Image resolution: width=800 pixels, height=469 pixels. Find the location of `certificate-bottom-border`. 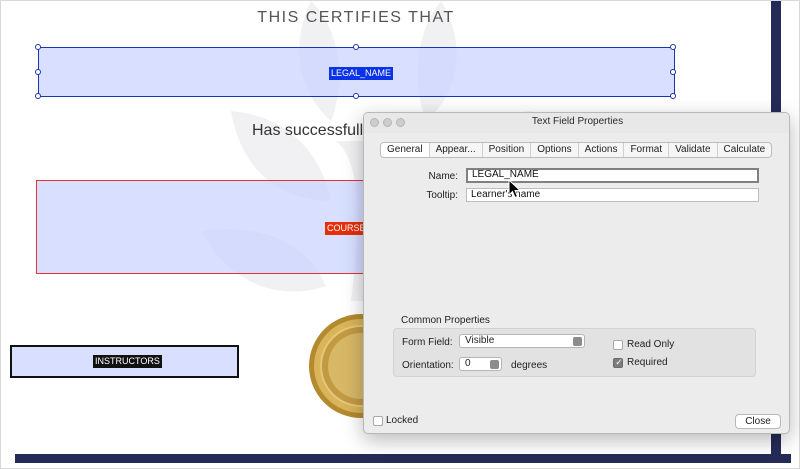

certificate-bottom-border is located at coordinates (403, 458).